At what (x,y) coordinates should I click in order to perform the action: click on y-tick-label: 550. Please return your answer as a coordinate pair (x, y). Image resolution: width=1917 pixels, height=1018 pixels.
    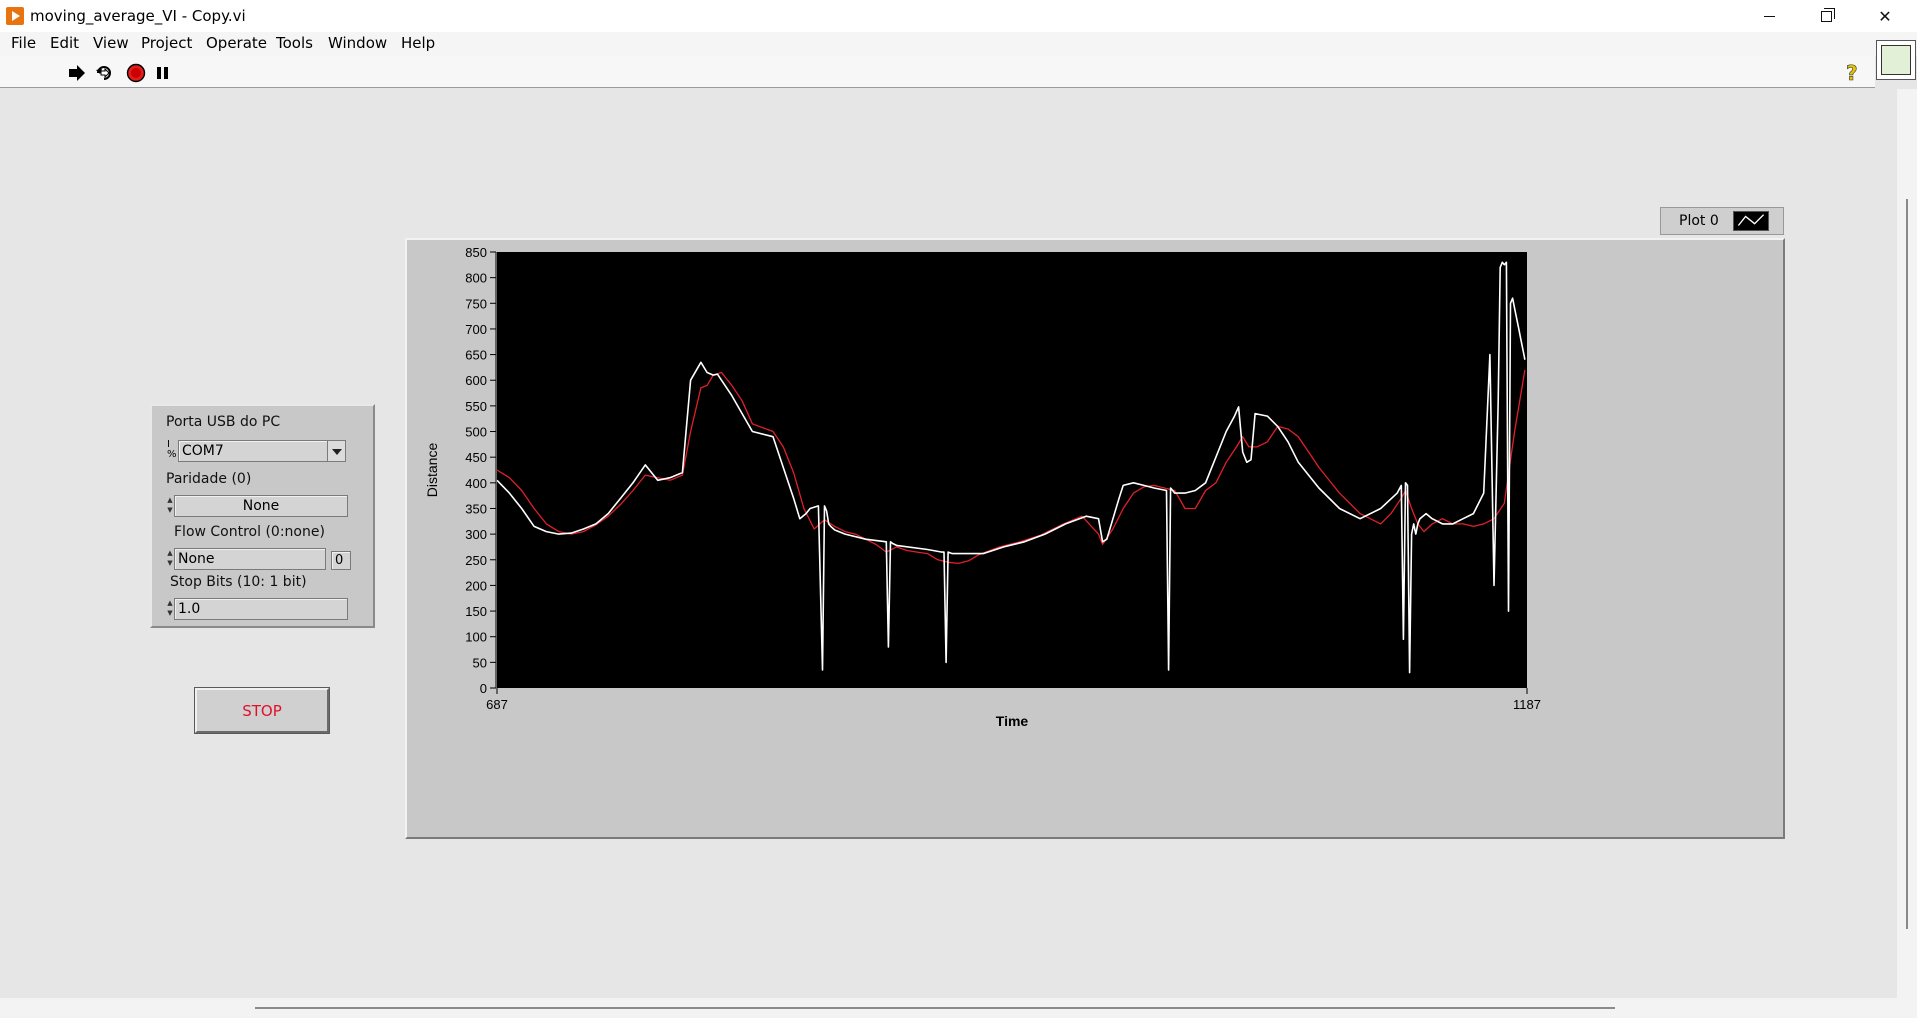
    Looking at the image, I should click on (476, 406).